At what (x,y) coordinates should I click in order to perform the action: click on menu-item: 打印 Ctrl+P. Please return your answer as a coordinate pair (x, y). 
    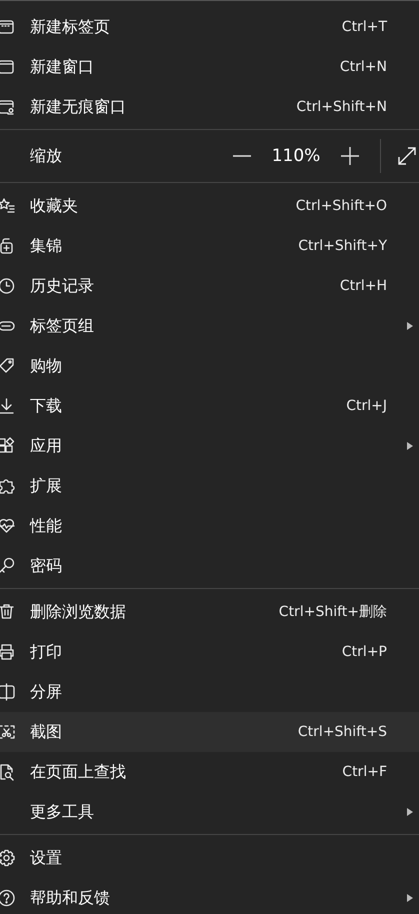
    Looking at the image, I should click on (209, 652).